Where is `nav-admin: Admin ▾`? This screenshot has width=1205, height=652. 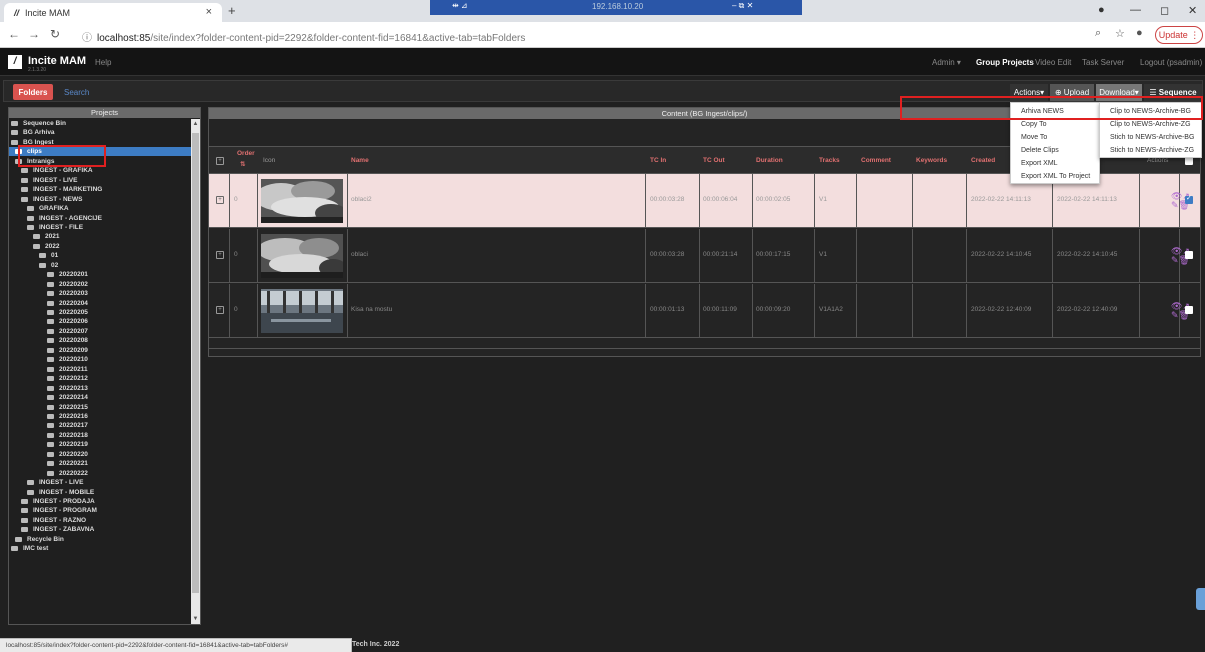
nav-admin: Admin ▾ is located at coordinates (946, 62).